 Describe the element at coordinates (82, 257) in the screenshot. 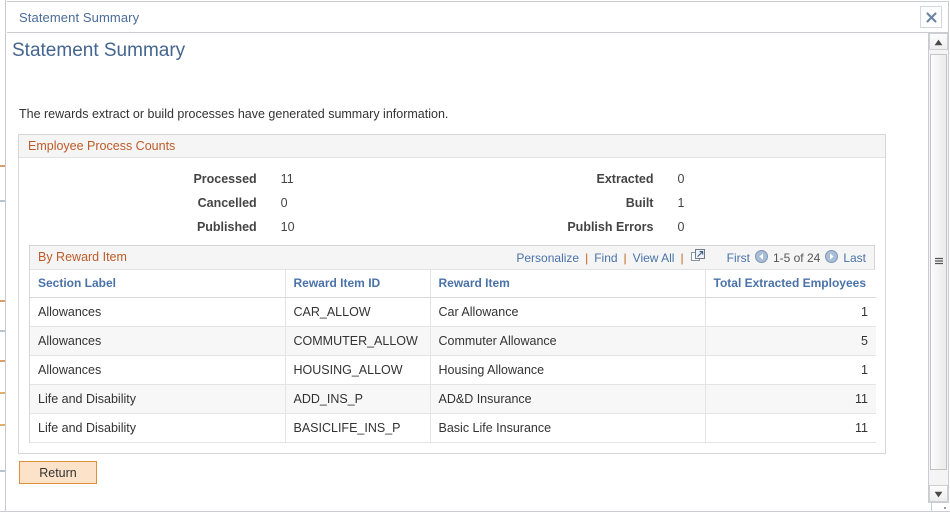

I see `grid-title: By Reward Item` at that location.